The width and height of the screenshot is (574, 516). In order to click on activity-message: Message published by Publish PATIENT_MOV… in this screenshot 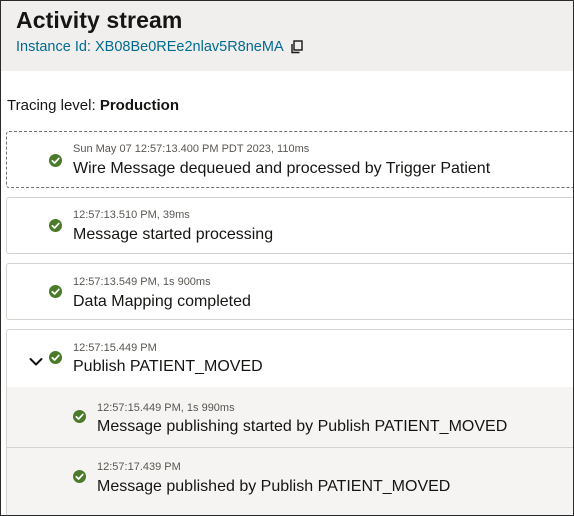, I will do `click(274, 486)`.